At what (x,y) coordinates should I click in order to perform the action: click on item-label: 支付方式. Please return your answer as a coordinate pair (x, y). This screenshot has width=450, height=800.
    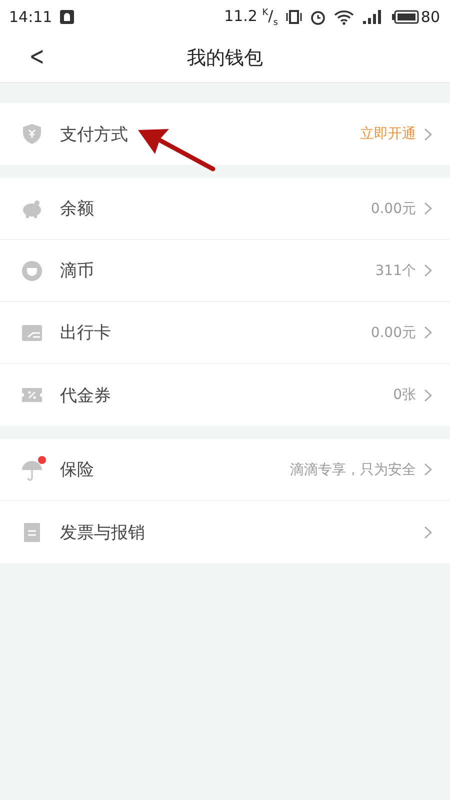
    Looking at the image, I should click on (94, 135).